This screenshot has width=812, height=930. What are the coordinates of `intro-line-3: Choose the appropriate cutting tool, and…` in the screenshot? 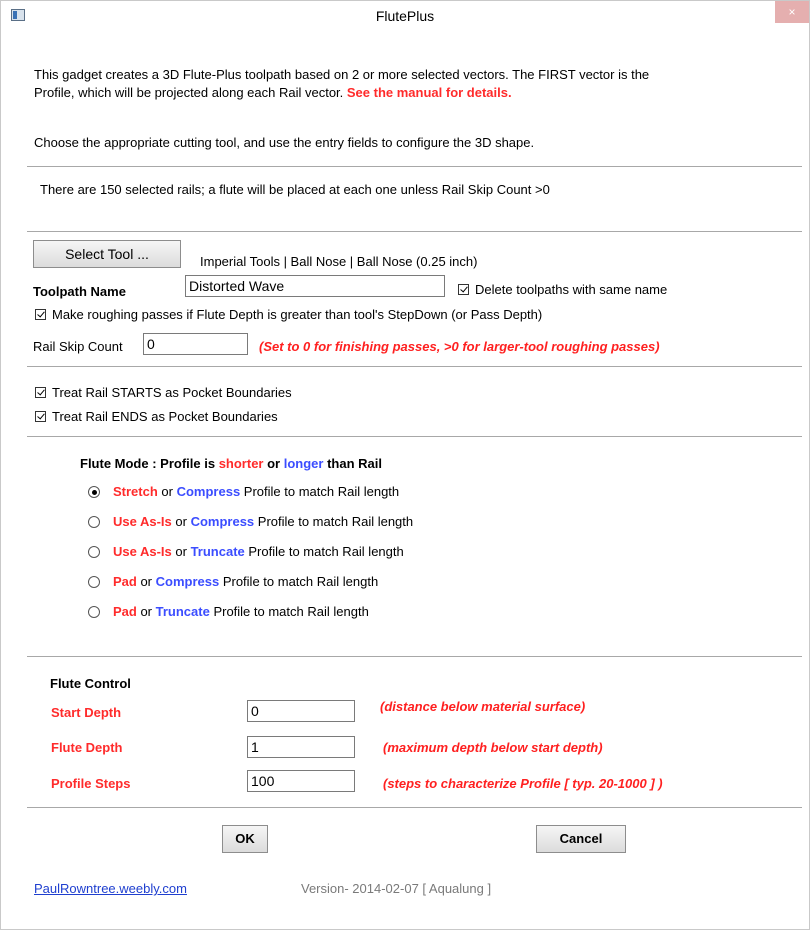 It's located at (284, 142).